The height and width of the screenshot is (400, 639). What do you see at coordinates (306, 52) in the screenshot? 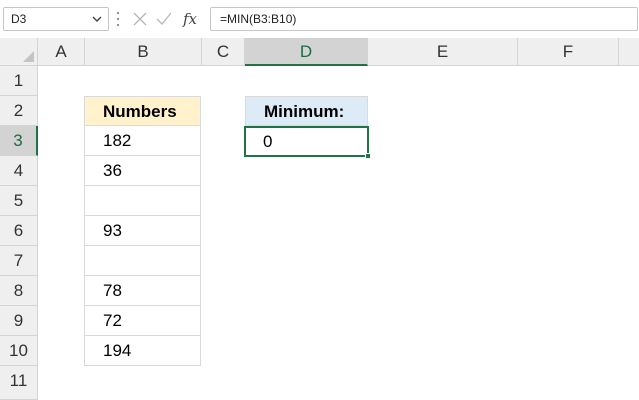
I see `column-header-d: D` at bounding box center [306, 52].